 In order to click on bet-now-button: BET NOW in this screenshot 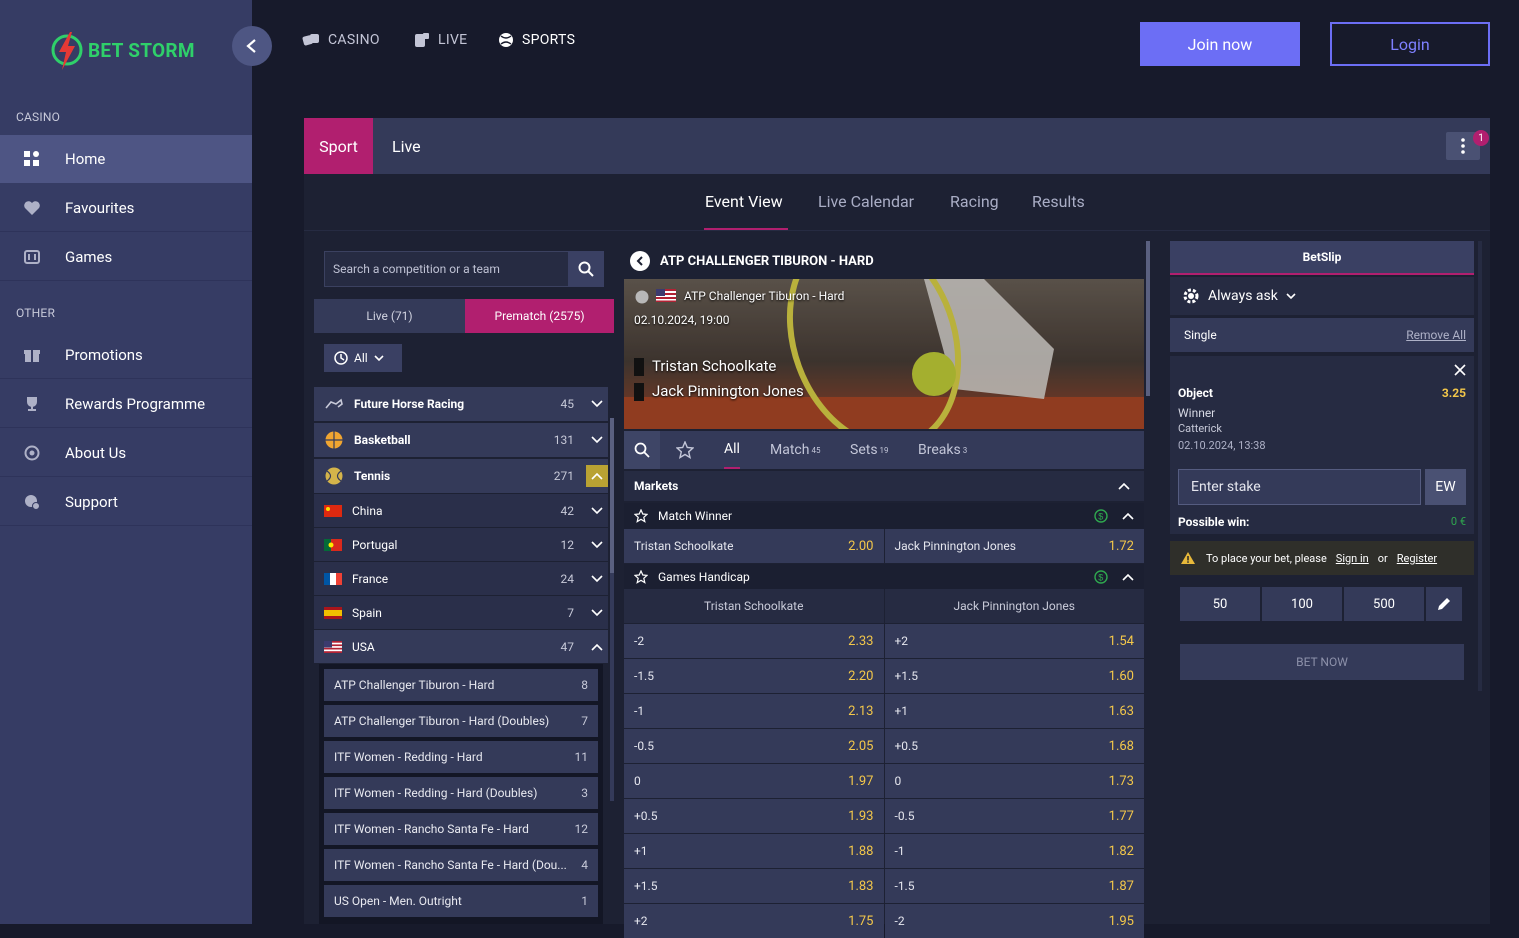, I will do `click(1322, 662)`.